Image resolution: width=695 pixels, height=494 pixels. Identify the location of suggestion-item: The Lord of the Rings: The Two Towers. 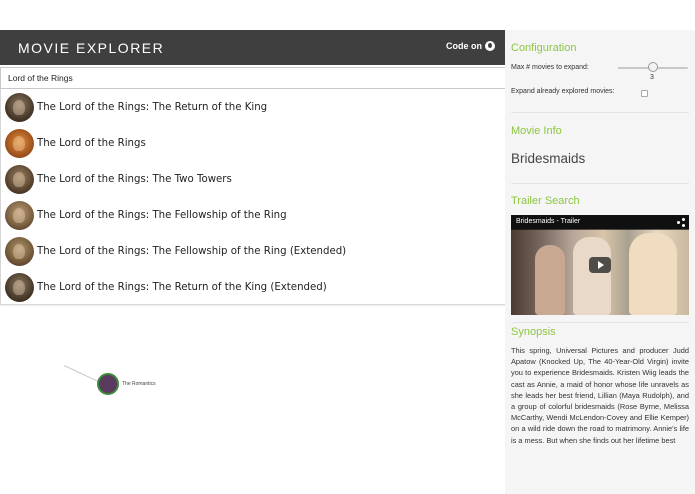
(255, 179).